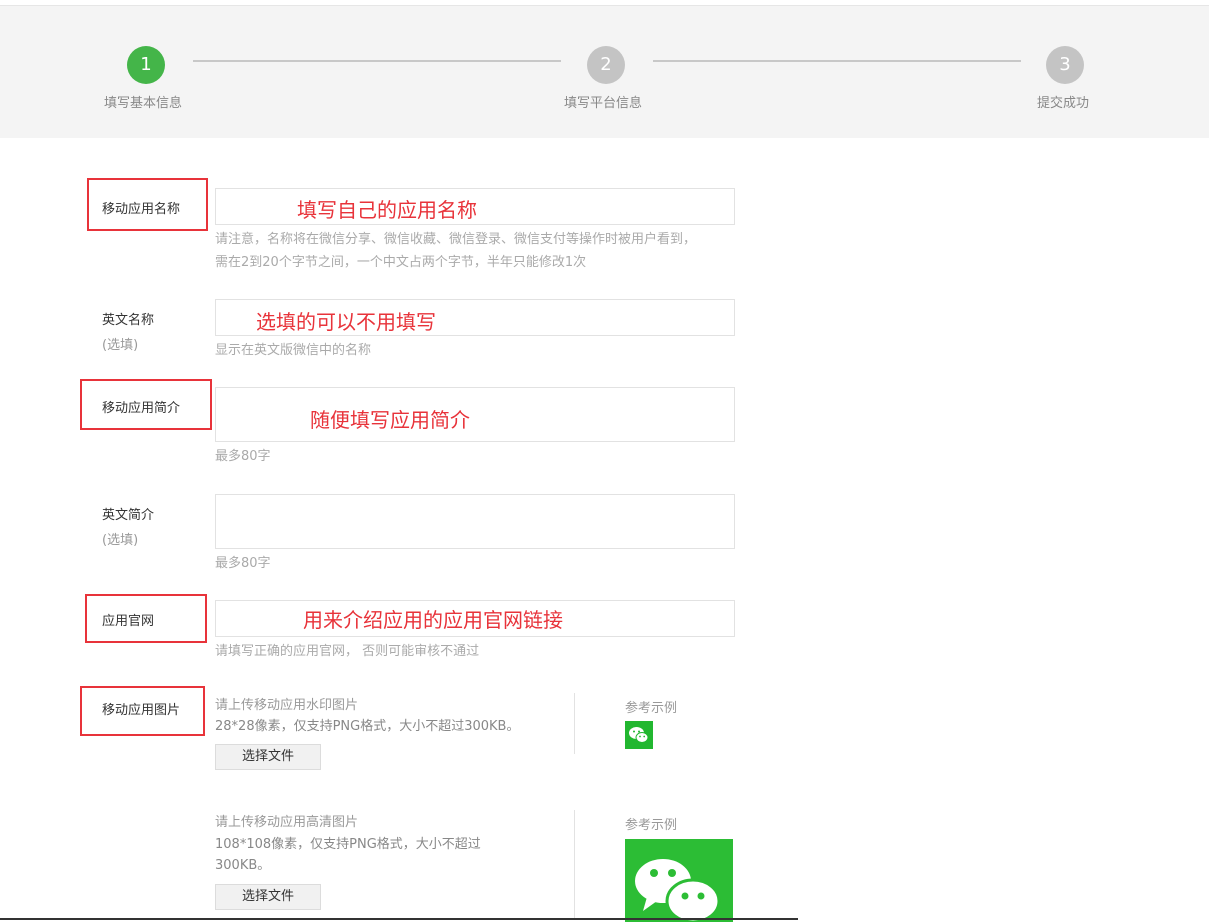  What do you see at coordinates (456, 239) in the screenshot?
I see `app-name-hint-1: 请注意，名称将在微信分享、微信收藏、微信登录、微信支付等操作时被用户看到，` at bounding box center [456, 239].